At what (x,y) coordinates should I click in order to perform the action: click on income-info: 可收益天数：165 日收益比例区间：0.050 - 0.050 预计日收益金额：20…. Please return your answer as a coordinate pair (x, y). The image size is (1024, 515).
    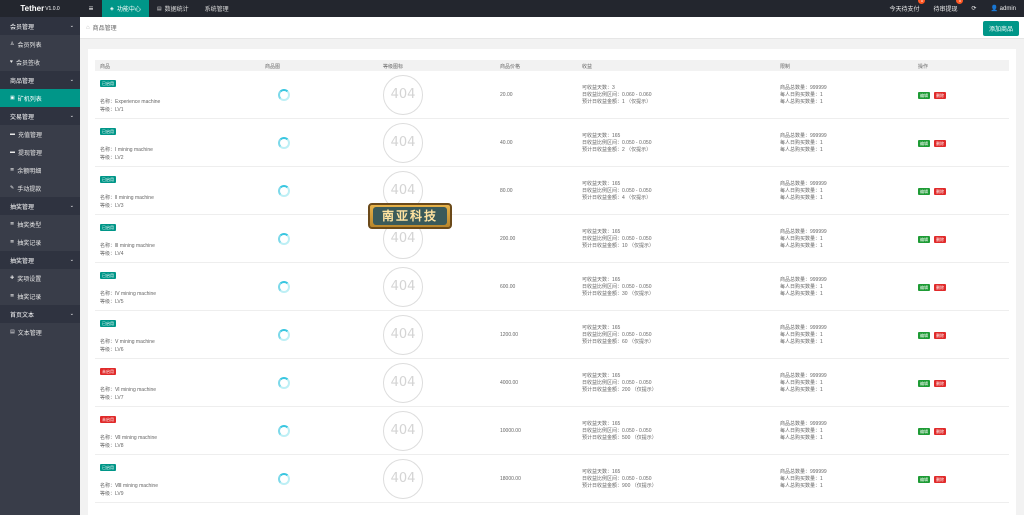
    Looking at the image, I should click on (619, 383).